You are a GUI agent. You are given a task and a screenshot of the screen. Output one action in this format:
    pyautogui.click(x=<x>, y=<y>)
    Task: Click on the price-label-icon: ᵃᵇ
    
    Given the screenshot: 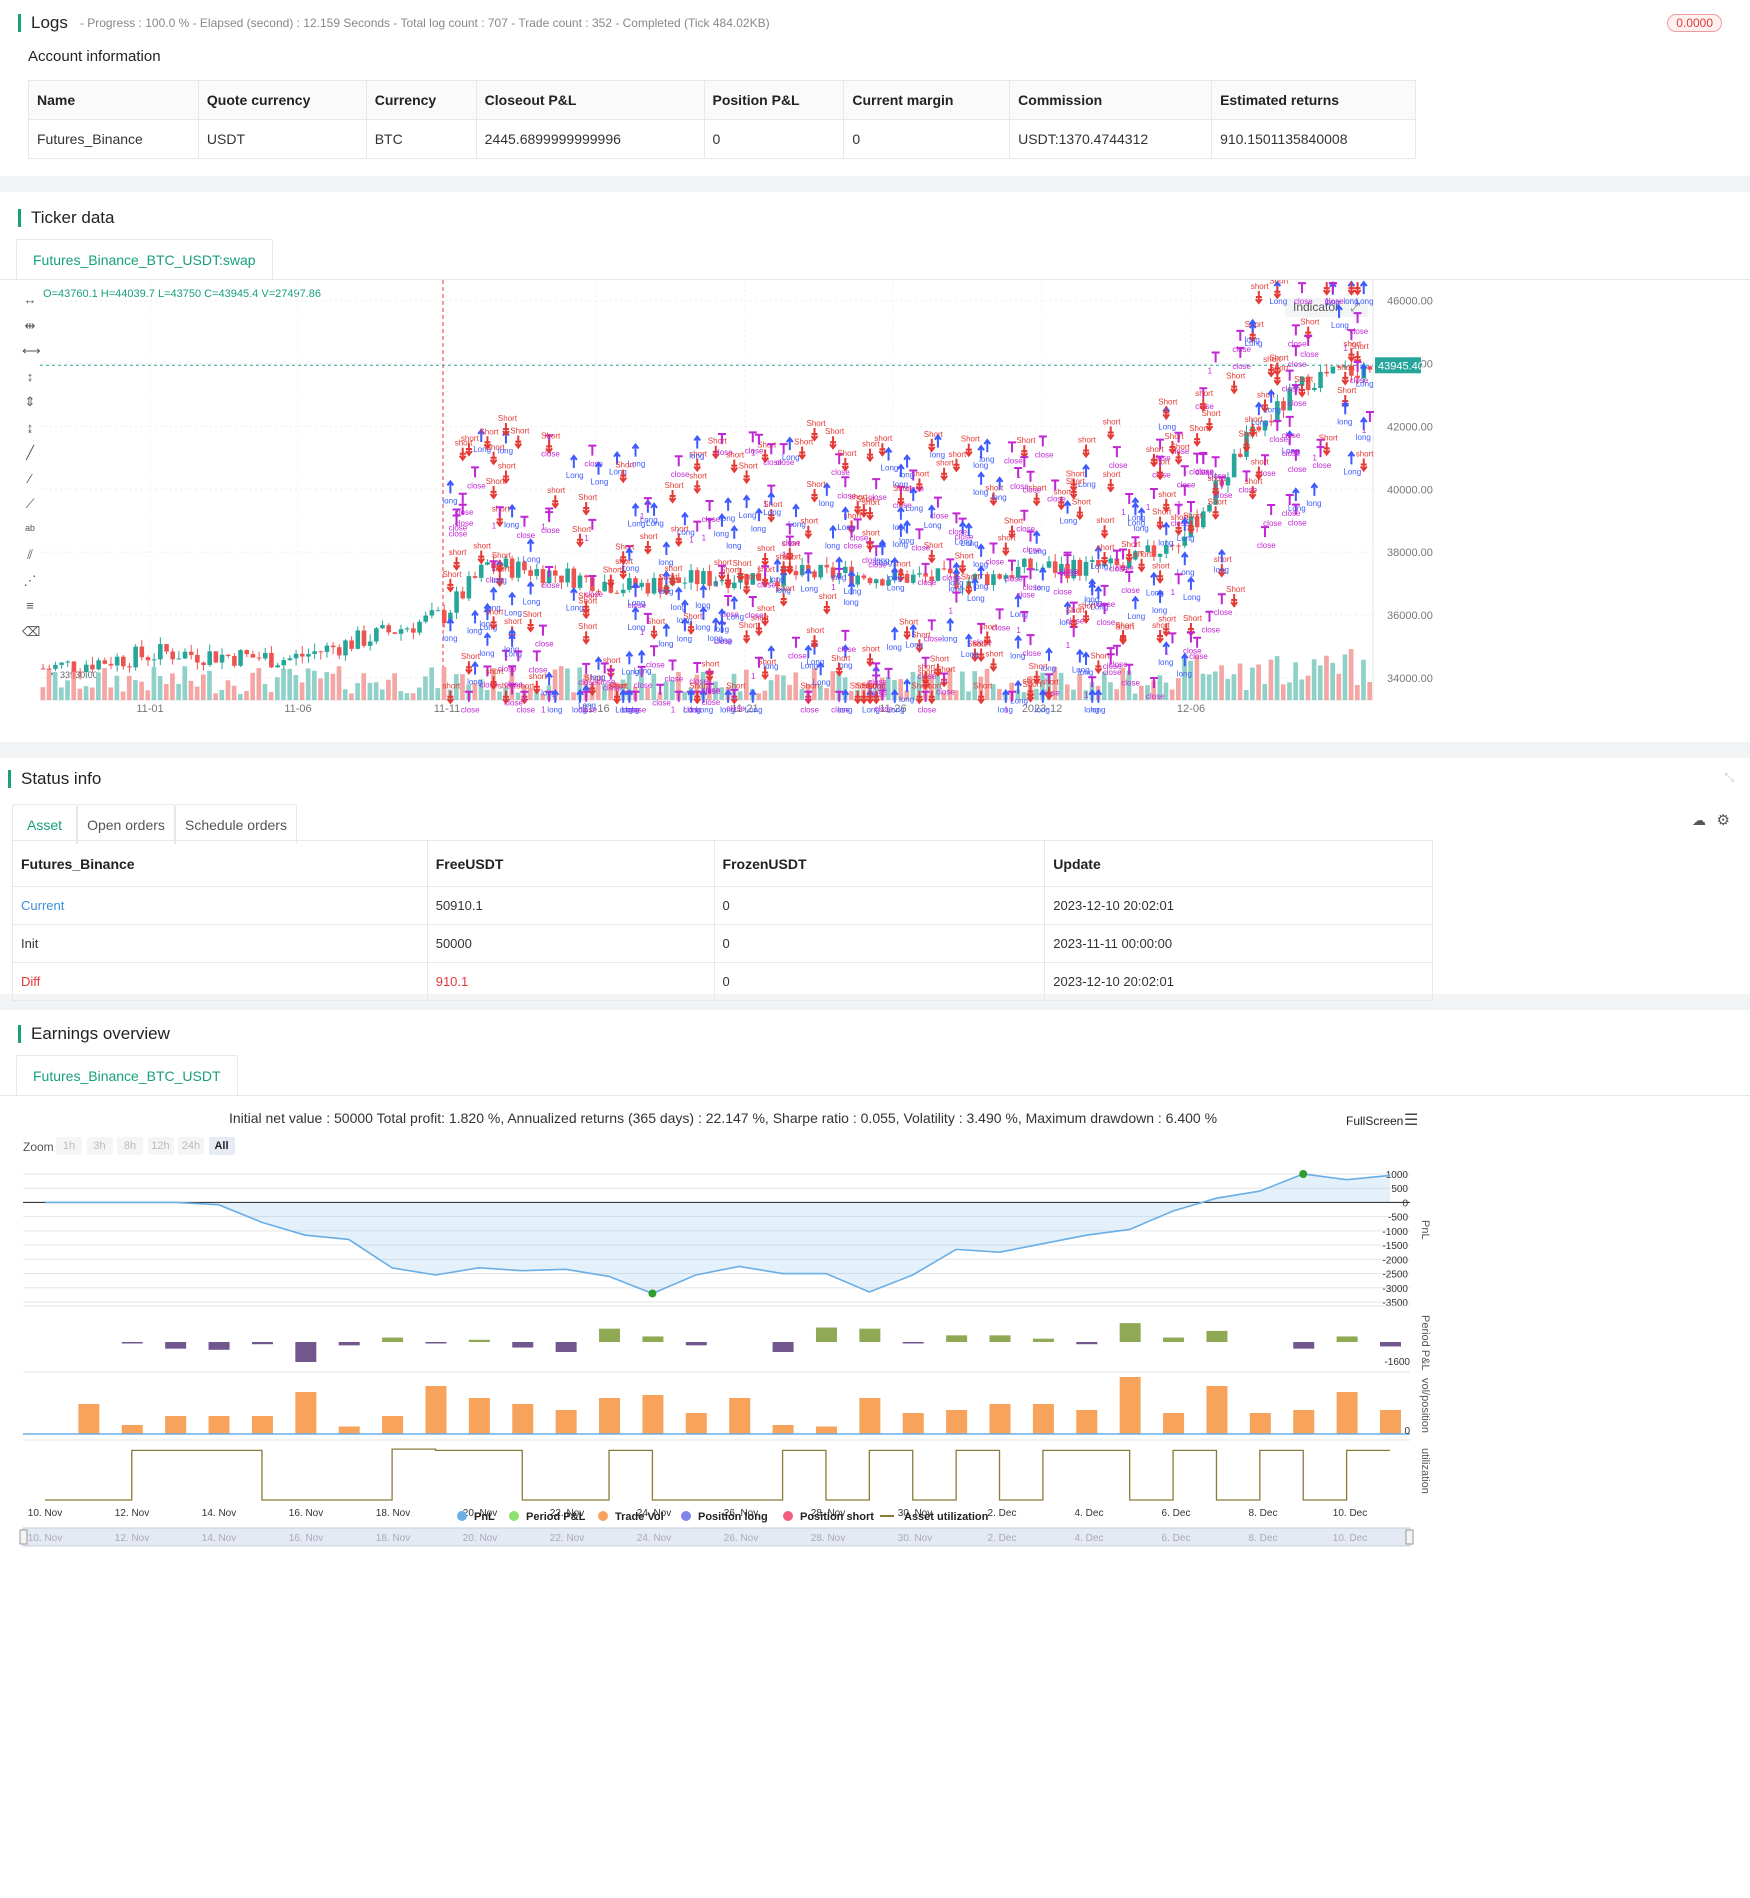 What is the action you would take?
    pyautogui.click(x=30, y=530)
    